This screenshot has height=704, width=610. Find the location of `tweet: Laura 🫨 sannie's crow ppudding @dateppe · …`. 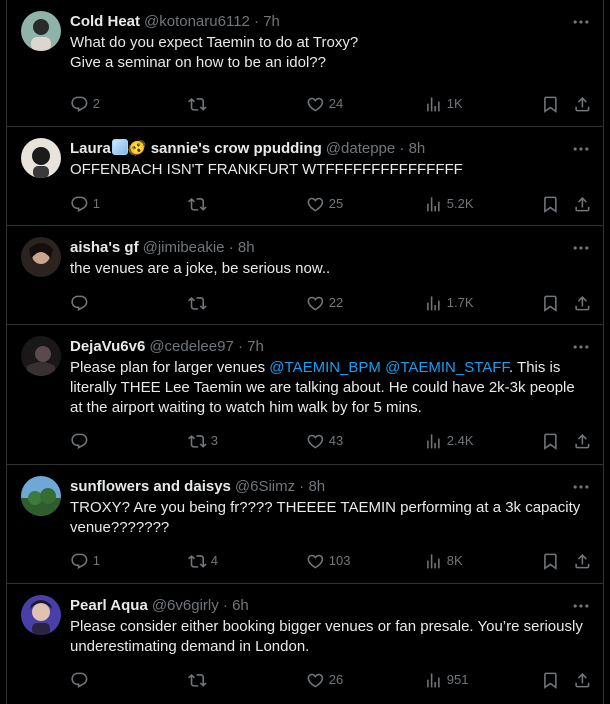

tweet: Laura 🫨 sannie's crow ppudding @dateppe · … is located at coordinates (305, 176).